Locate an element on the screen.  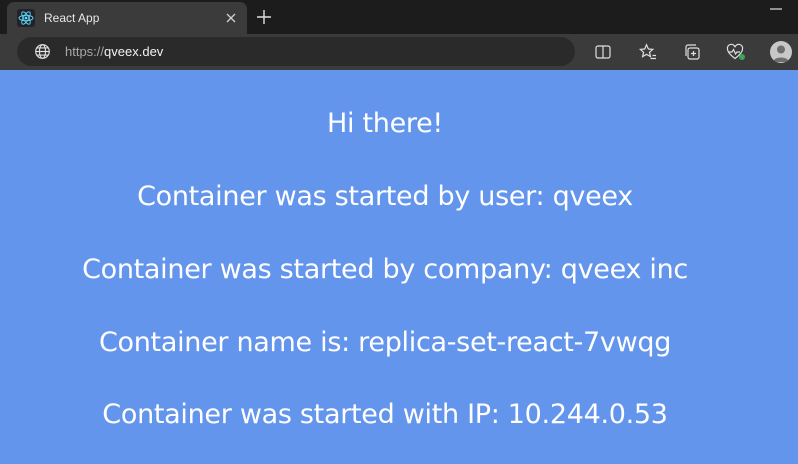
greeting-text: Hi there! is located at coordinates (385, 123).